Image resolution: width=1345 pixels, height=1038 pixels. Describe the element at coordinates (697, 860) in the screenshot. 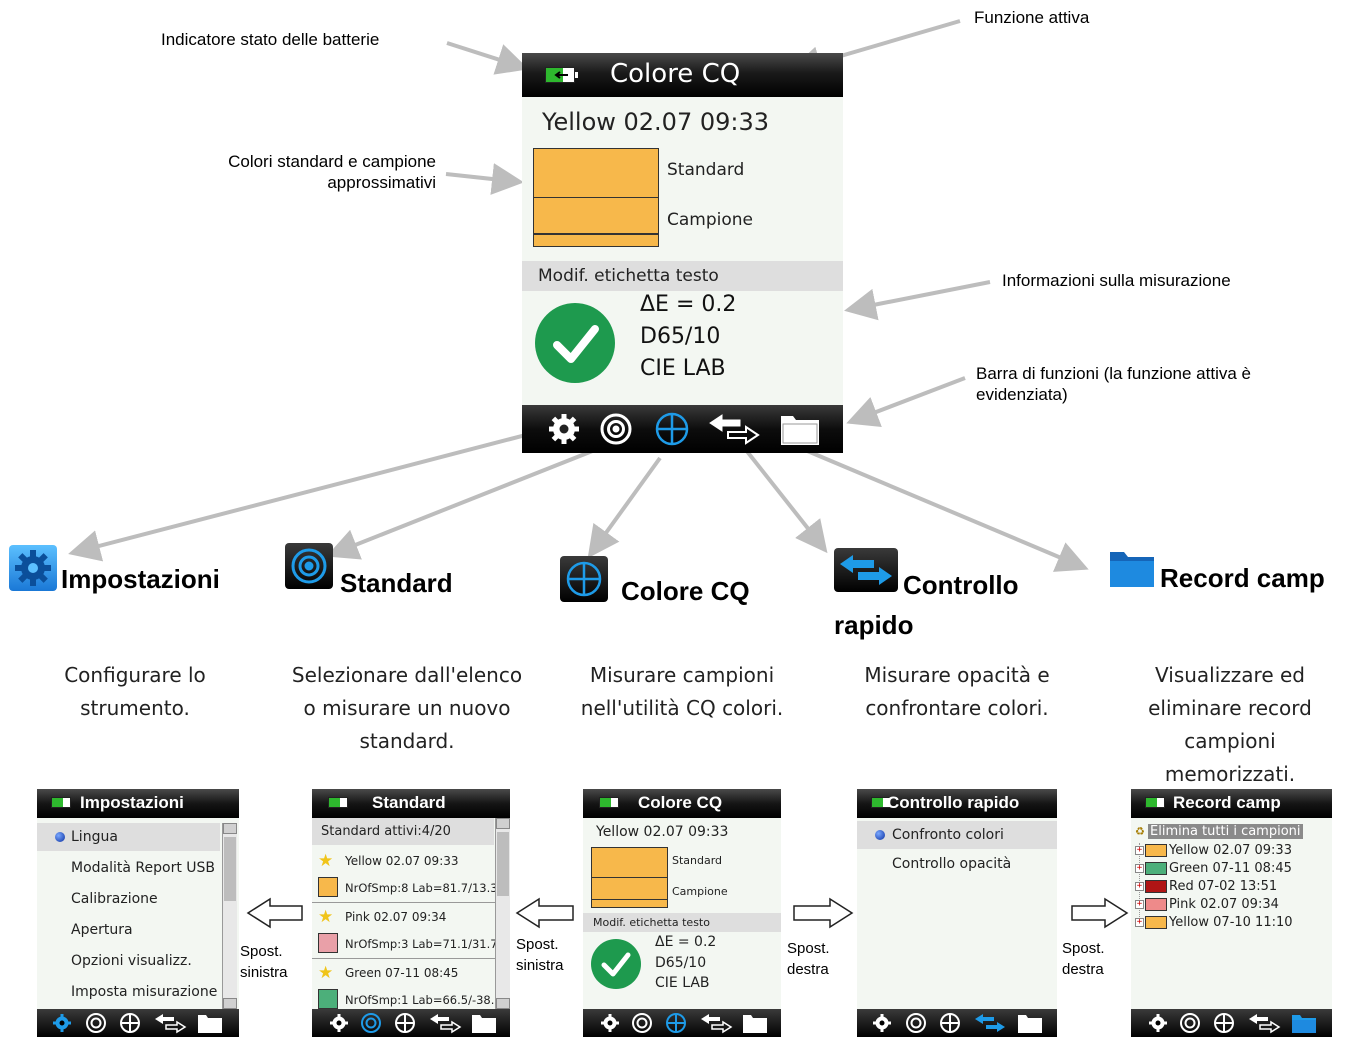

I see `standard-label: Standard` at that location.